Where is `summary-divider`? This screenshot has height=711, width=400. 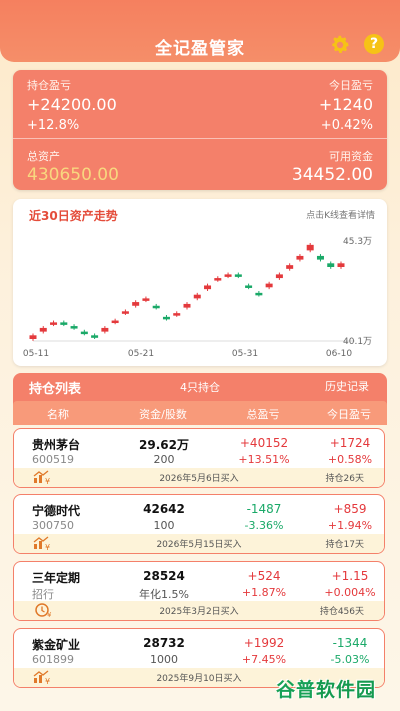 summary-divider is located at coordinates (200, 138).